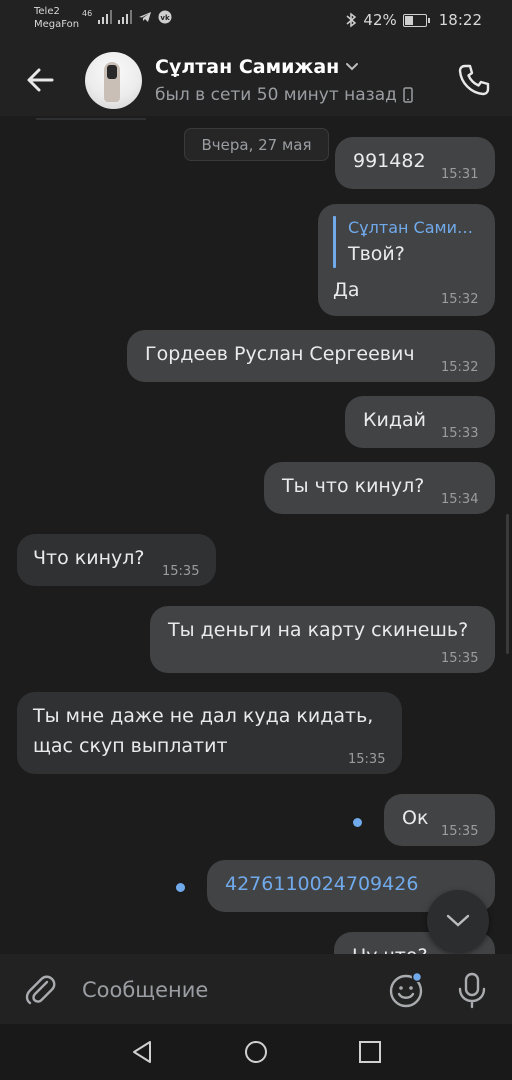 This screenshot has height=1080, width=512. I want to click on contact-status-row: был в сети 50 минут назад, so click(284, 95).